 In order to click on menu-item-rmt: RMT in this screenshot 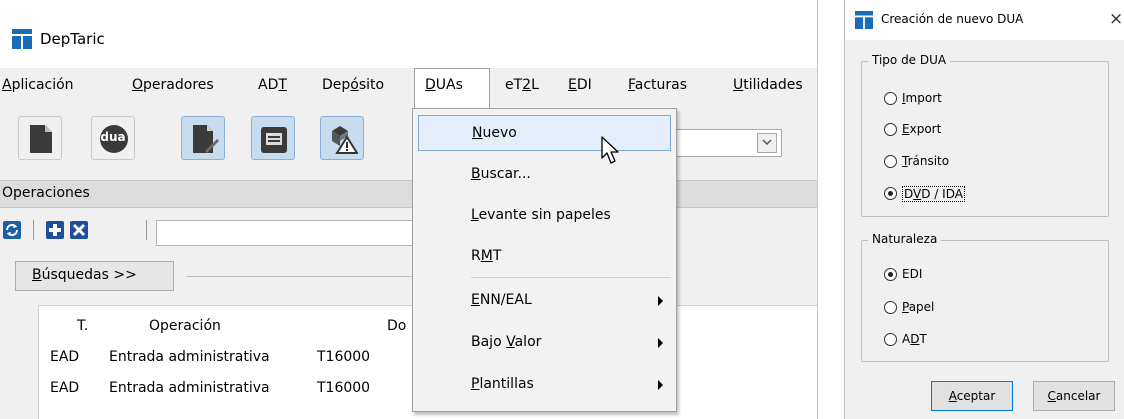, I will do `click(544, 257)`.